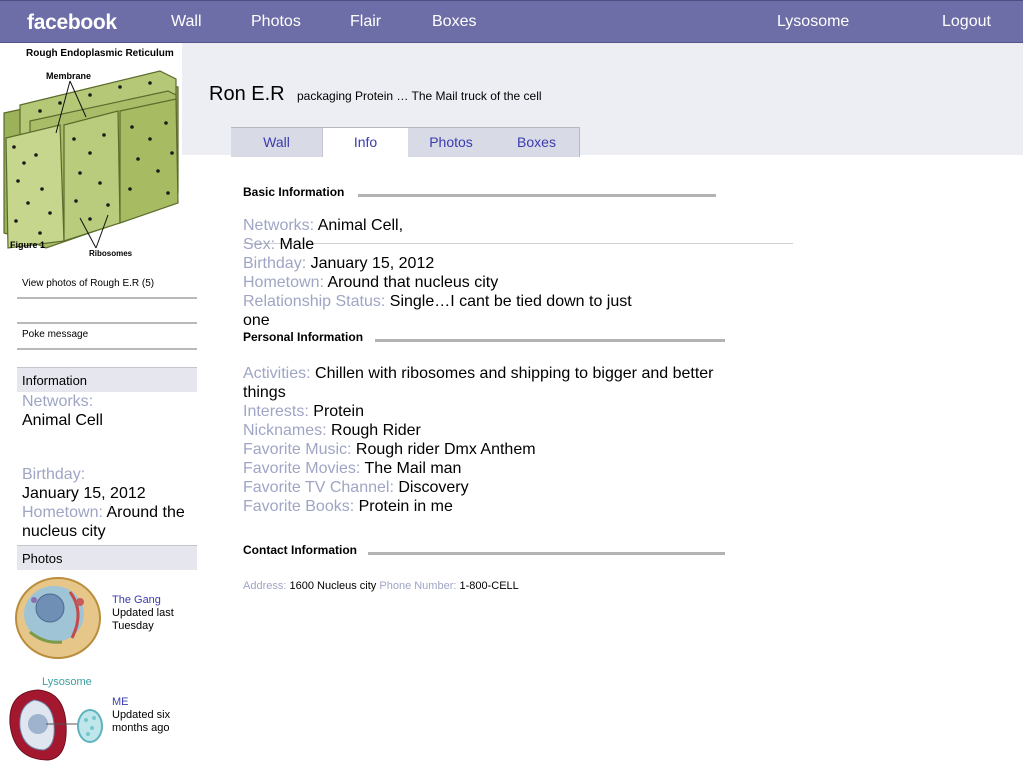 Image resolution: width=1023 pixels, height=767 pixels. I want to click on contact-information-header: Contact Information, so click(300, 550).